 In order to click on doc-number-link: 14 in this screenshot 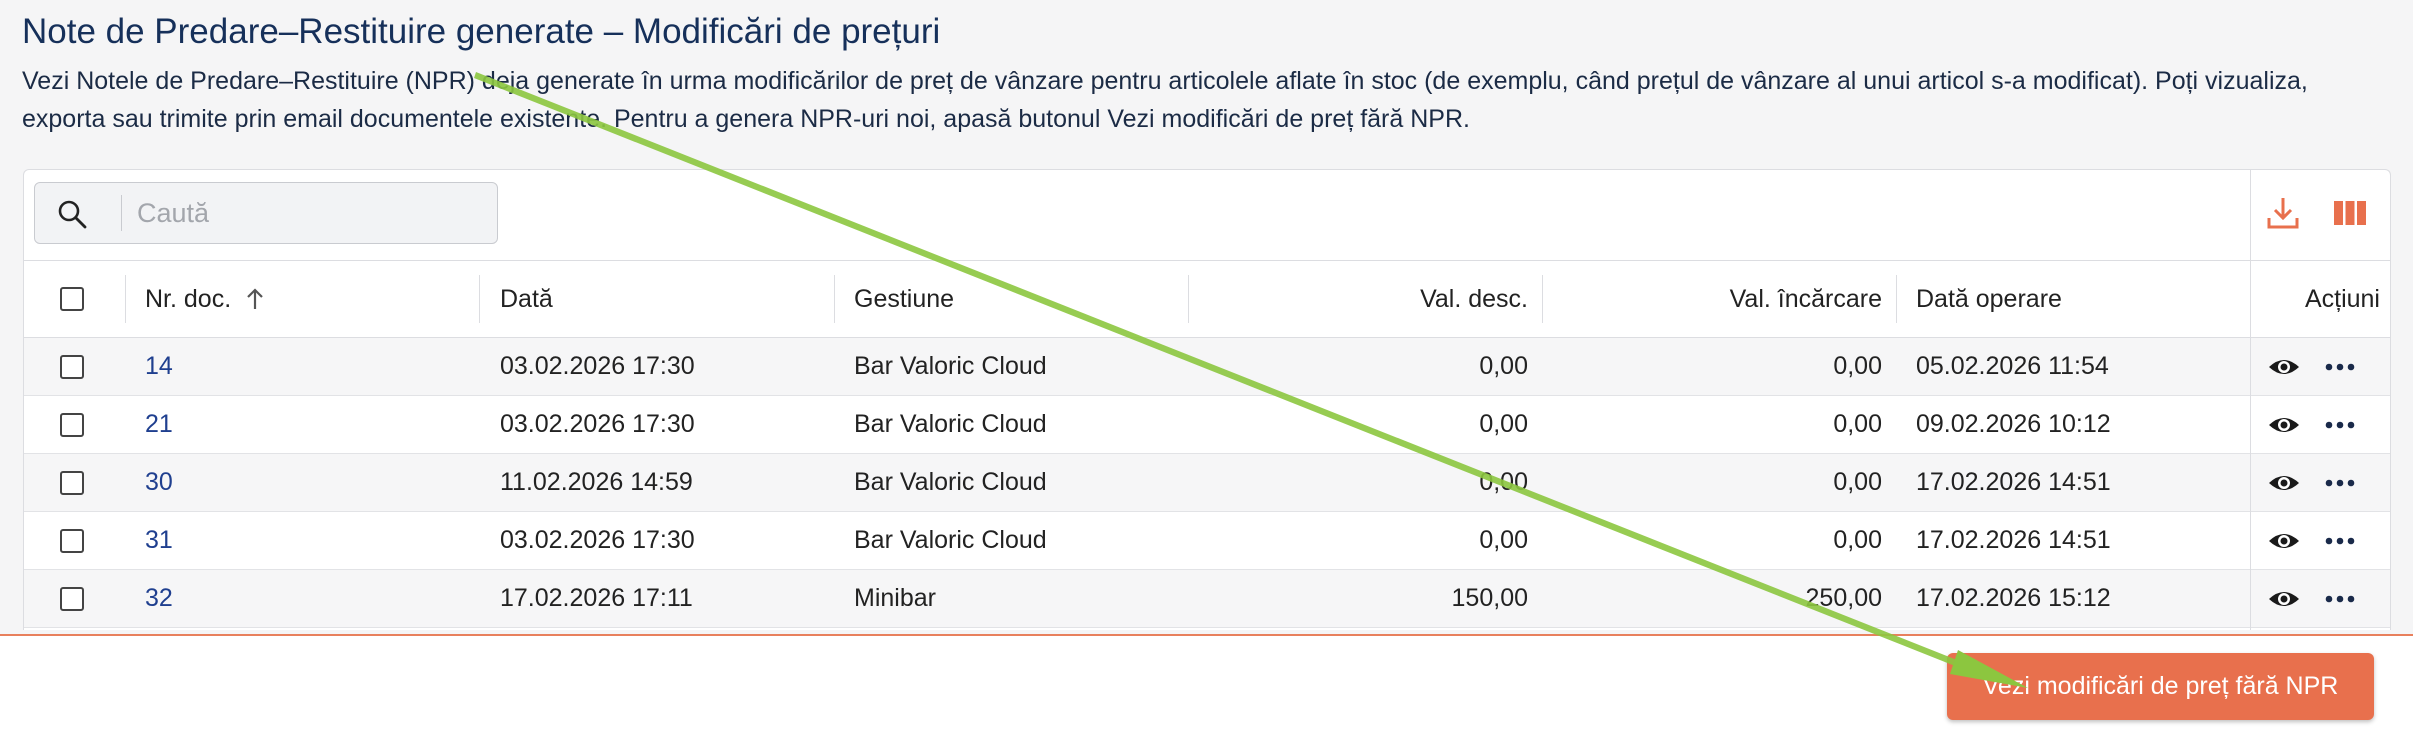, I will do `click(295, 366)`.